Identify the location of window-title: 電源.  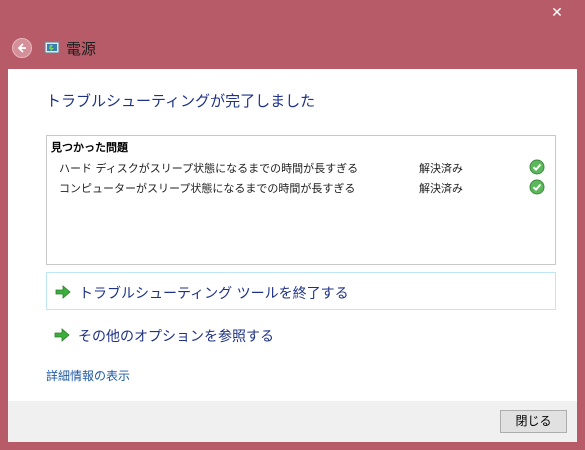
(81, 49).